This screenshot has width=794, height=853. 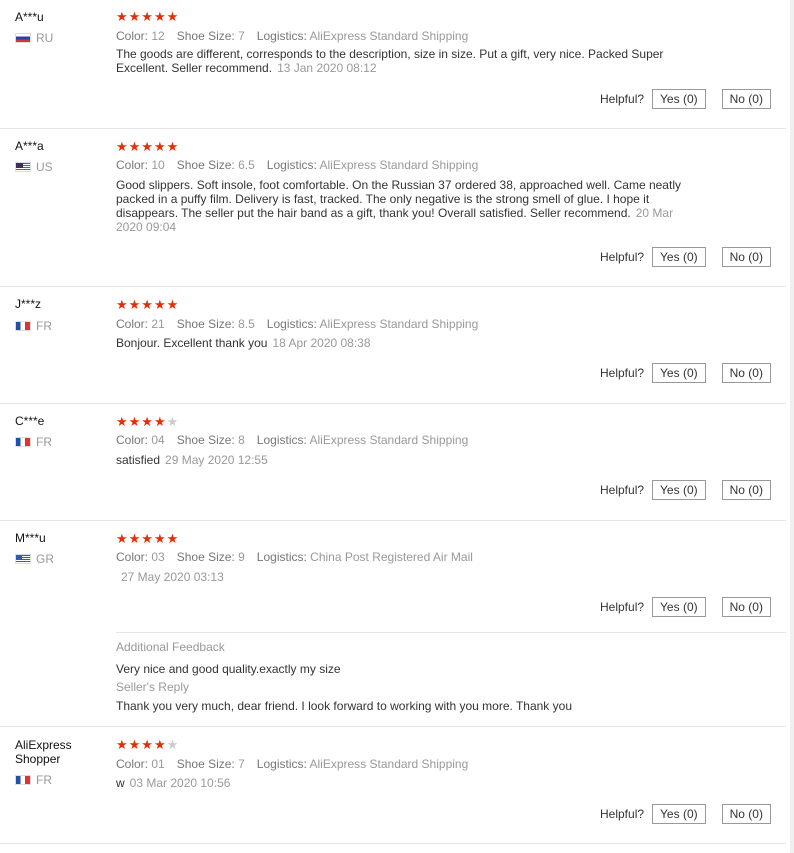 I want to click on reviewer-country: US, so click(x=34, y=167).